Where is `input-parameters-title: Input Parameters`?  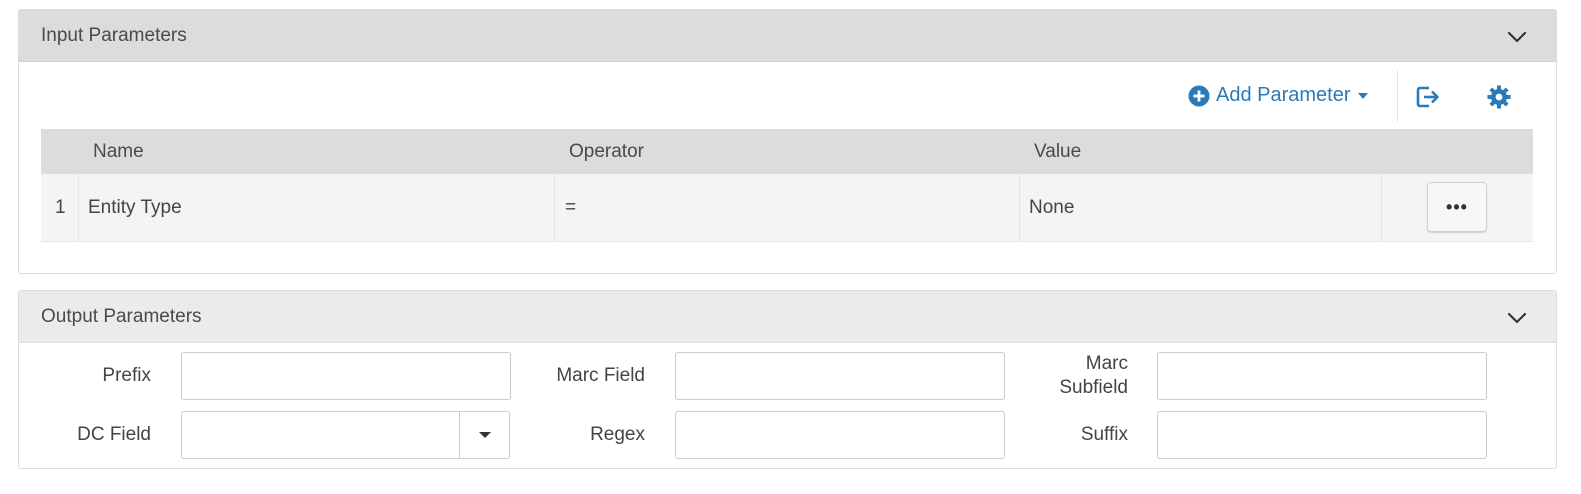 input-parameters-title: Input Parameters is located at coordinates (114, 35).